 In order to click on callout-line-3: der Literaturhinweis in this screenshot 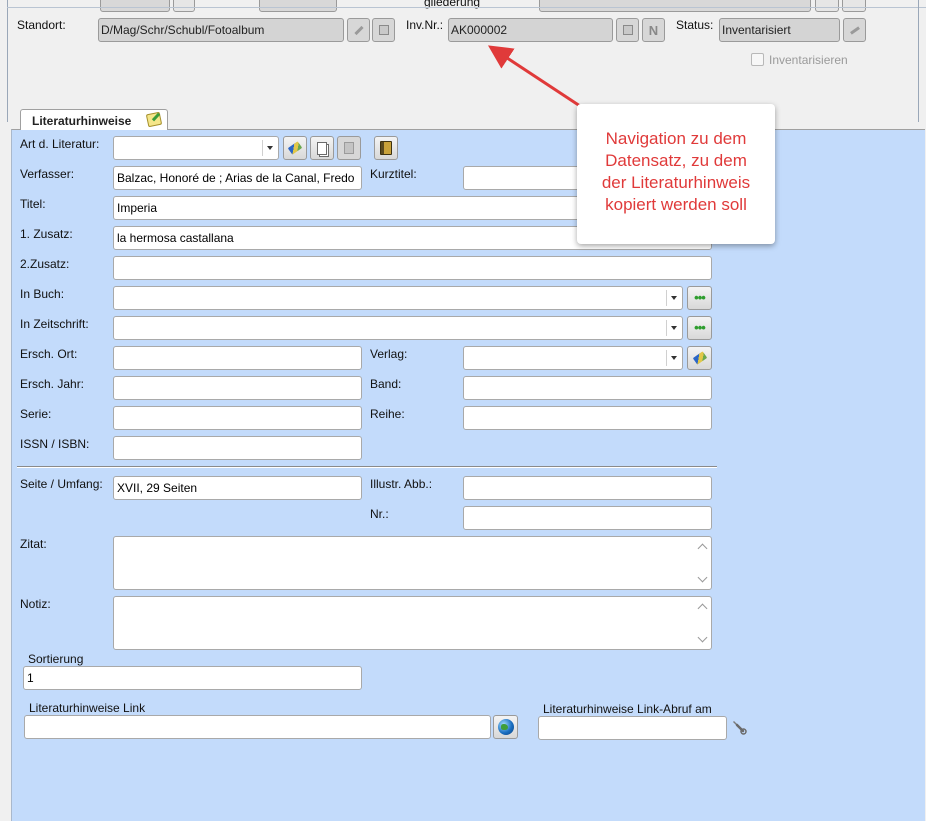, I will do `click(676, 182)`.